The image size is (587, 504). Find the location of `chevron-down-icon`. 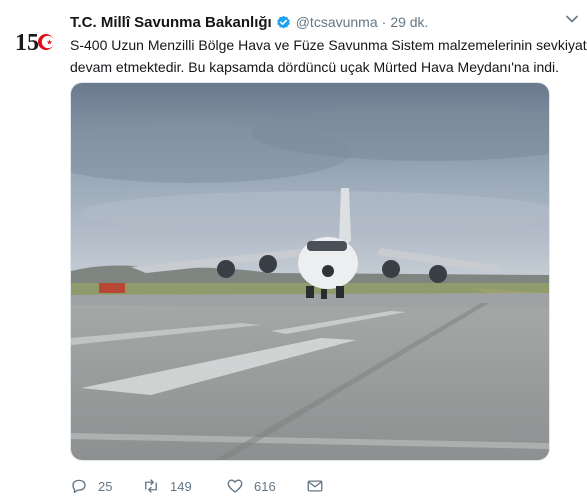

chevron-down-icon is located at coordinates (572, 19).